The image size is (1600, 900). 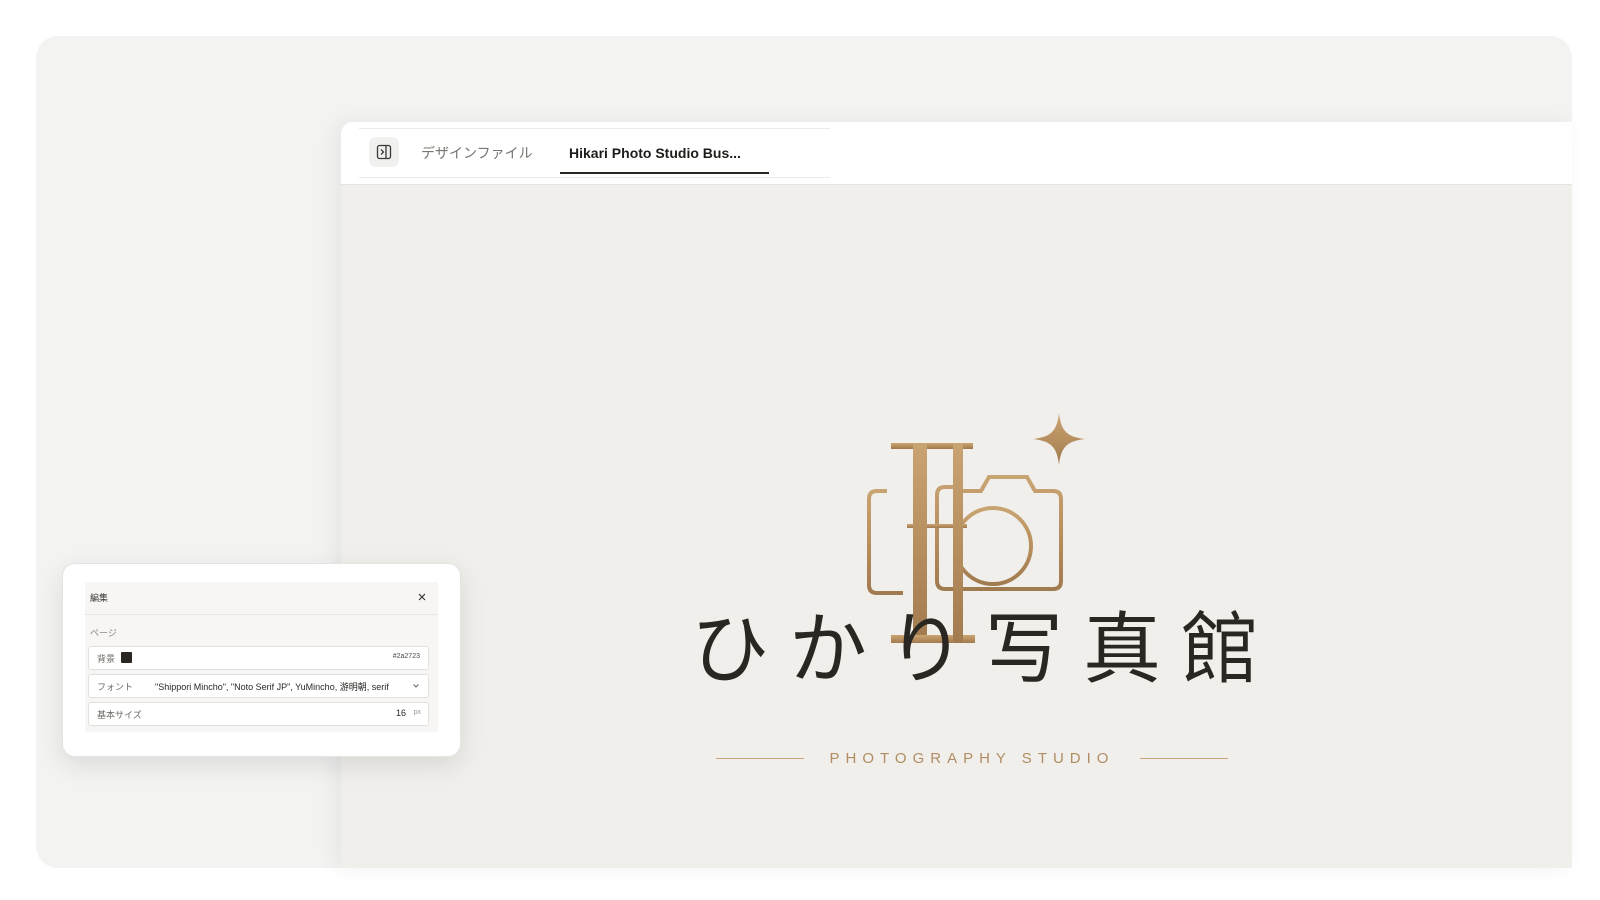 What do you see at coordinates (103, 633) in the screenshot?
I see `section-label-page: ページ` at bounding box center [103, 633].